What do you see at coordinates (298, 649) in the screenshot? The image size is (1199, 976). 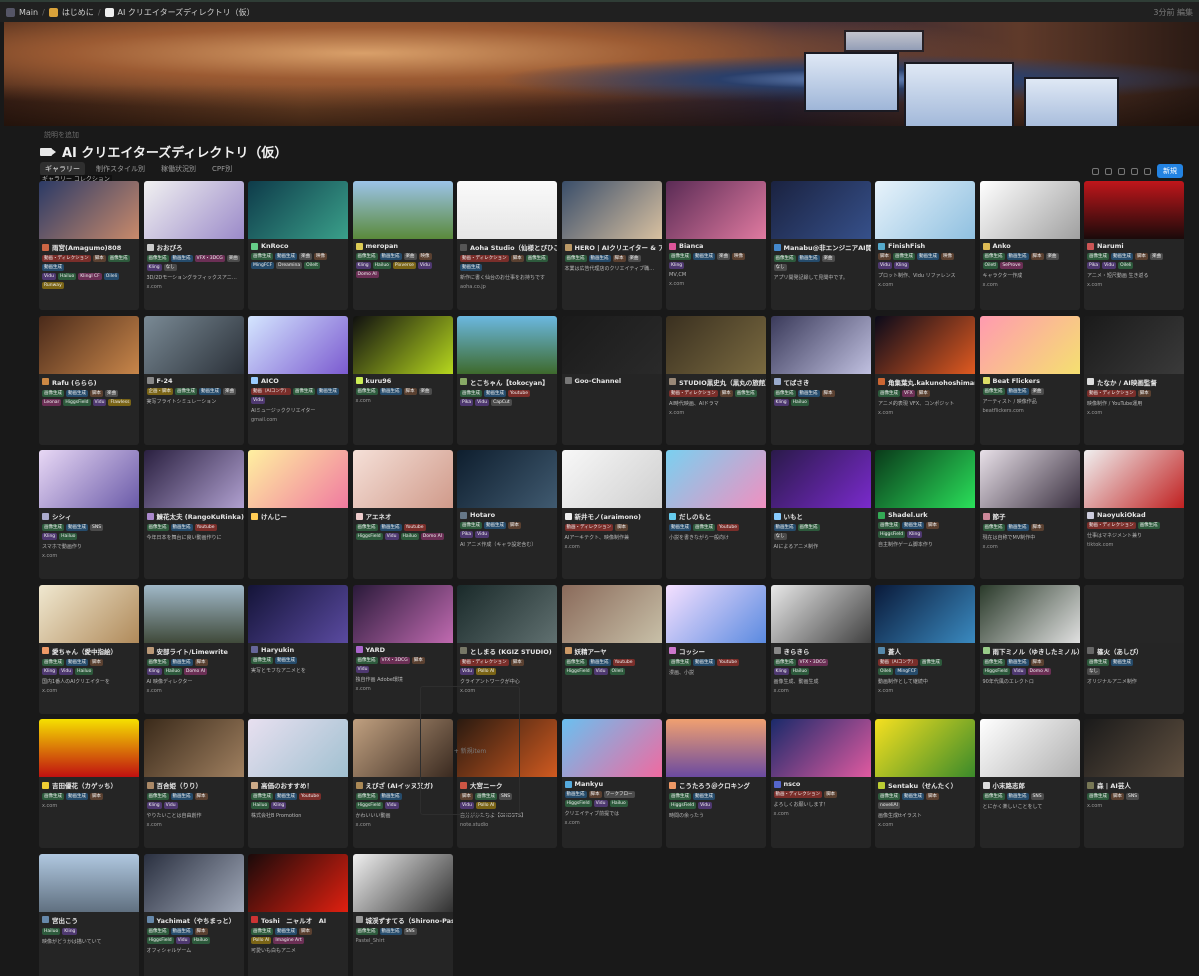 I see `gallery-card: Haryukin 画像生成 動画生成 実写とモフなアニメとを` at bounding box center [298, 649].